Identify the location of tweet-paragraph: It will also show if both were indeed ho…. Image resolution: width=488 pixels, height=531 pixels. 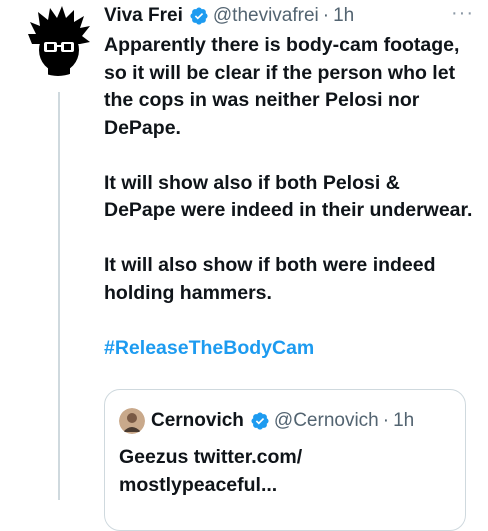
(270, 279).